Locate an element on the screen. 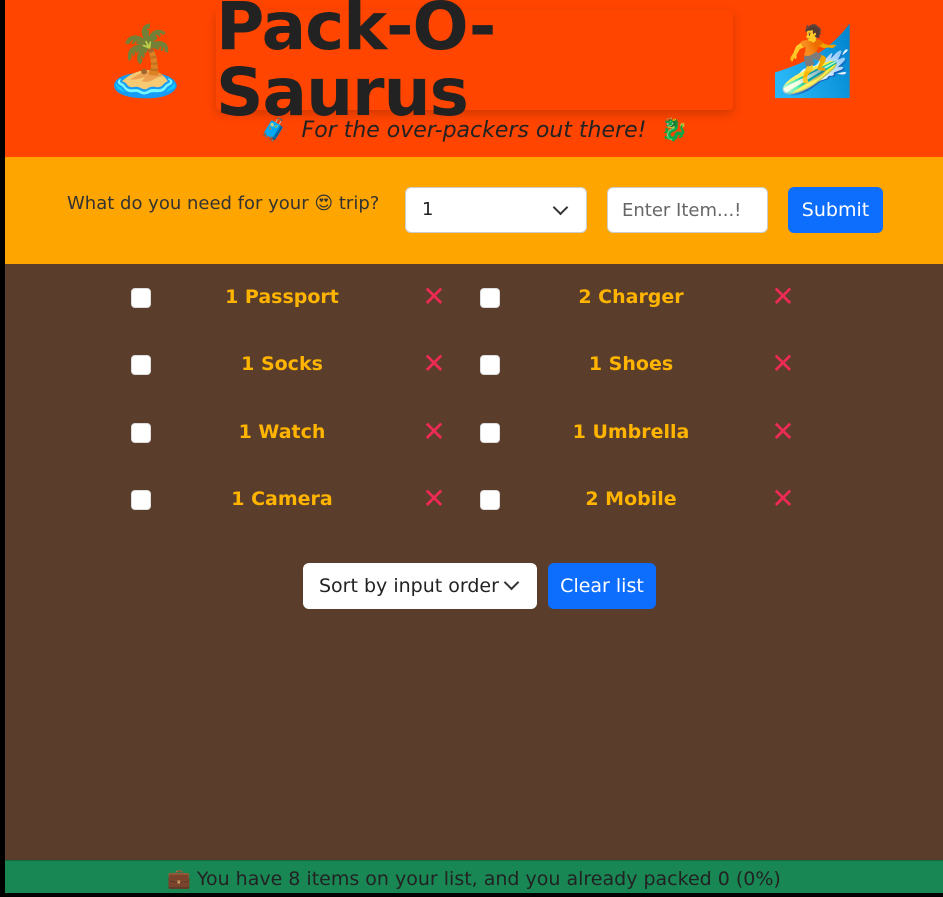  subtitle: 🧳 For the over-packers out there! 🐉 is located at coordinates (474, 130).